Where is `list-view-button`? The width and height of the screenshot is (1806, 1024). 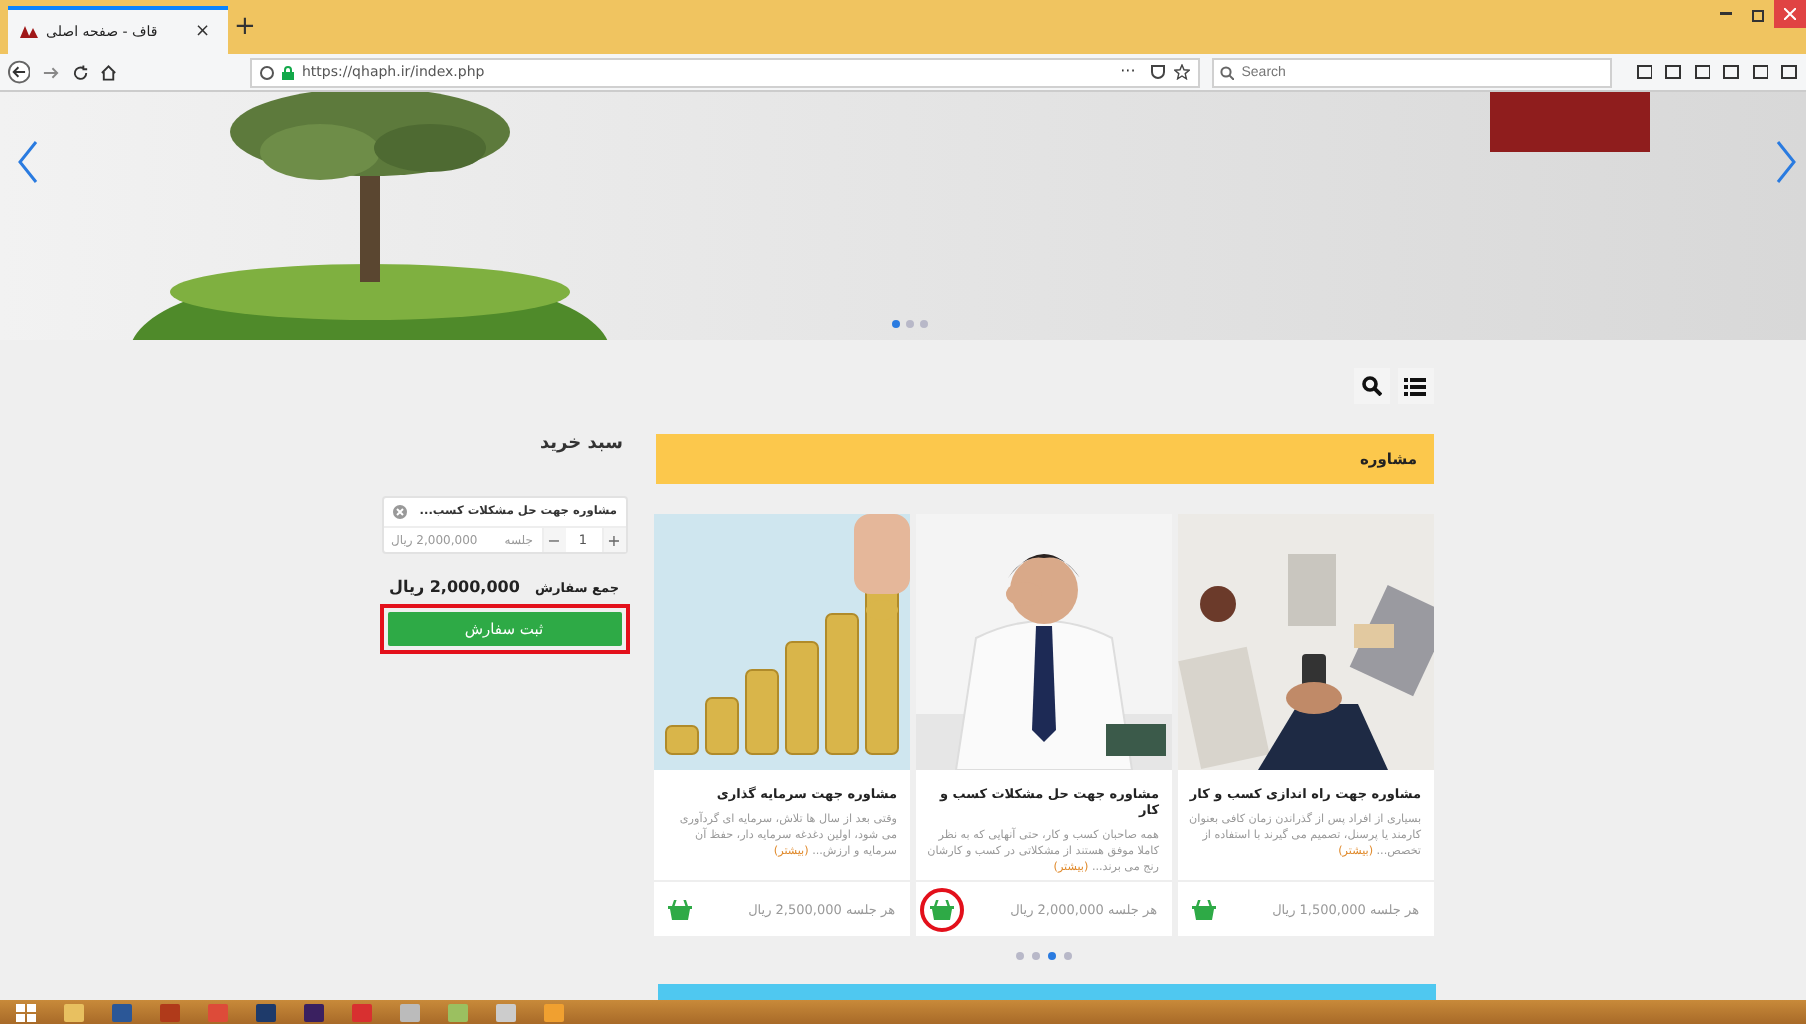 list-view-button is located at coordinates (1415, 386).